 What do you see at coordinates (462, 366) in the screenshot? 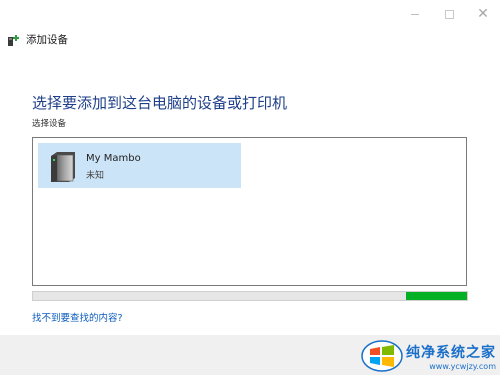
I see `watermark-url: www.ycwjzy.com` at bounding box center [462, 366].